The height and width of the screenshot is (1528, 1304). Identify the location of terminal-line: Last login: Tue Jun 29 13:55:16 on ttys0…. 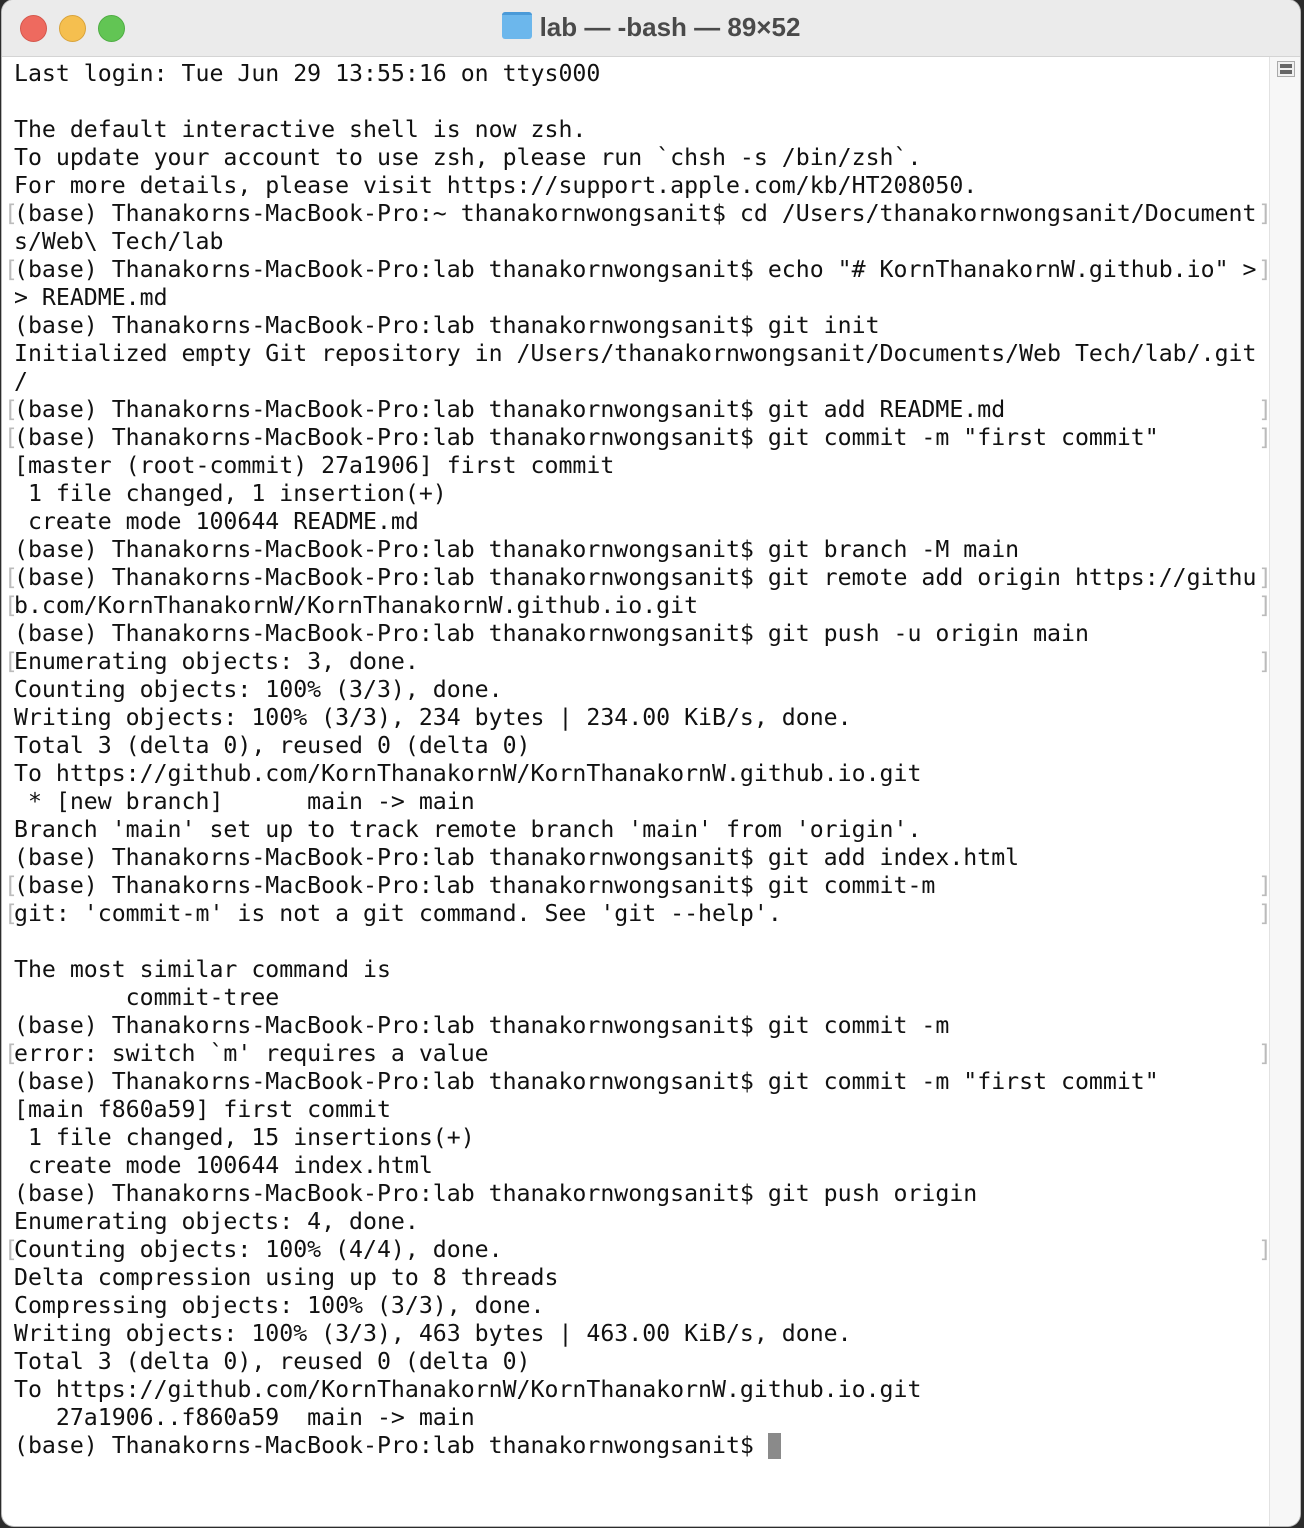
(307, 73).